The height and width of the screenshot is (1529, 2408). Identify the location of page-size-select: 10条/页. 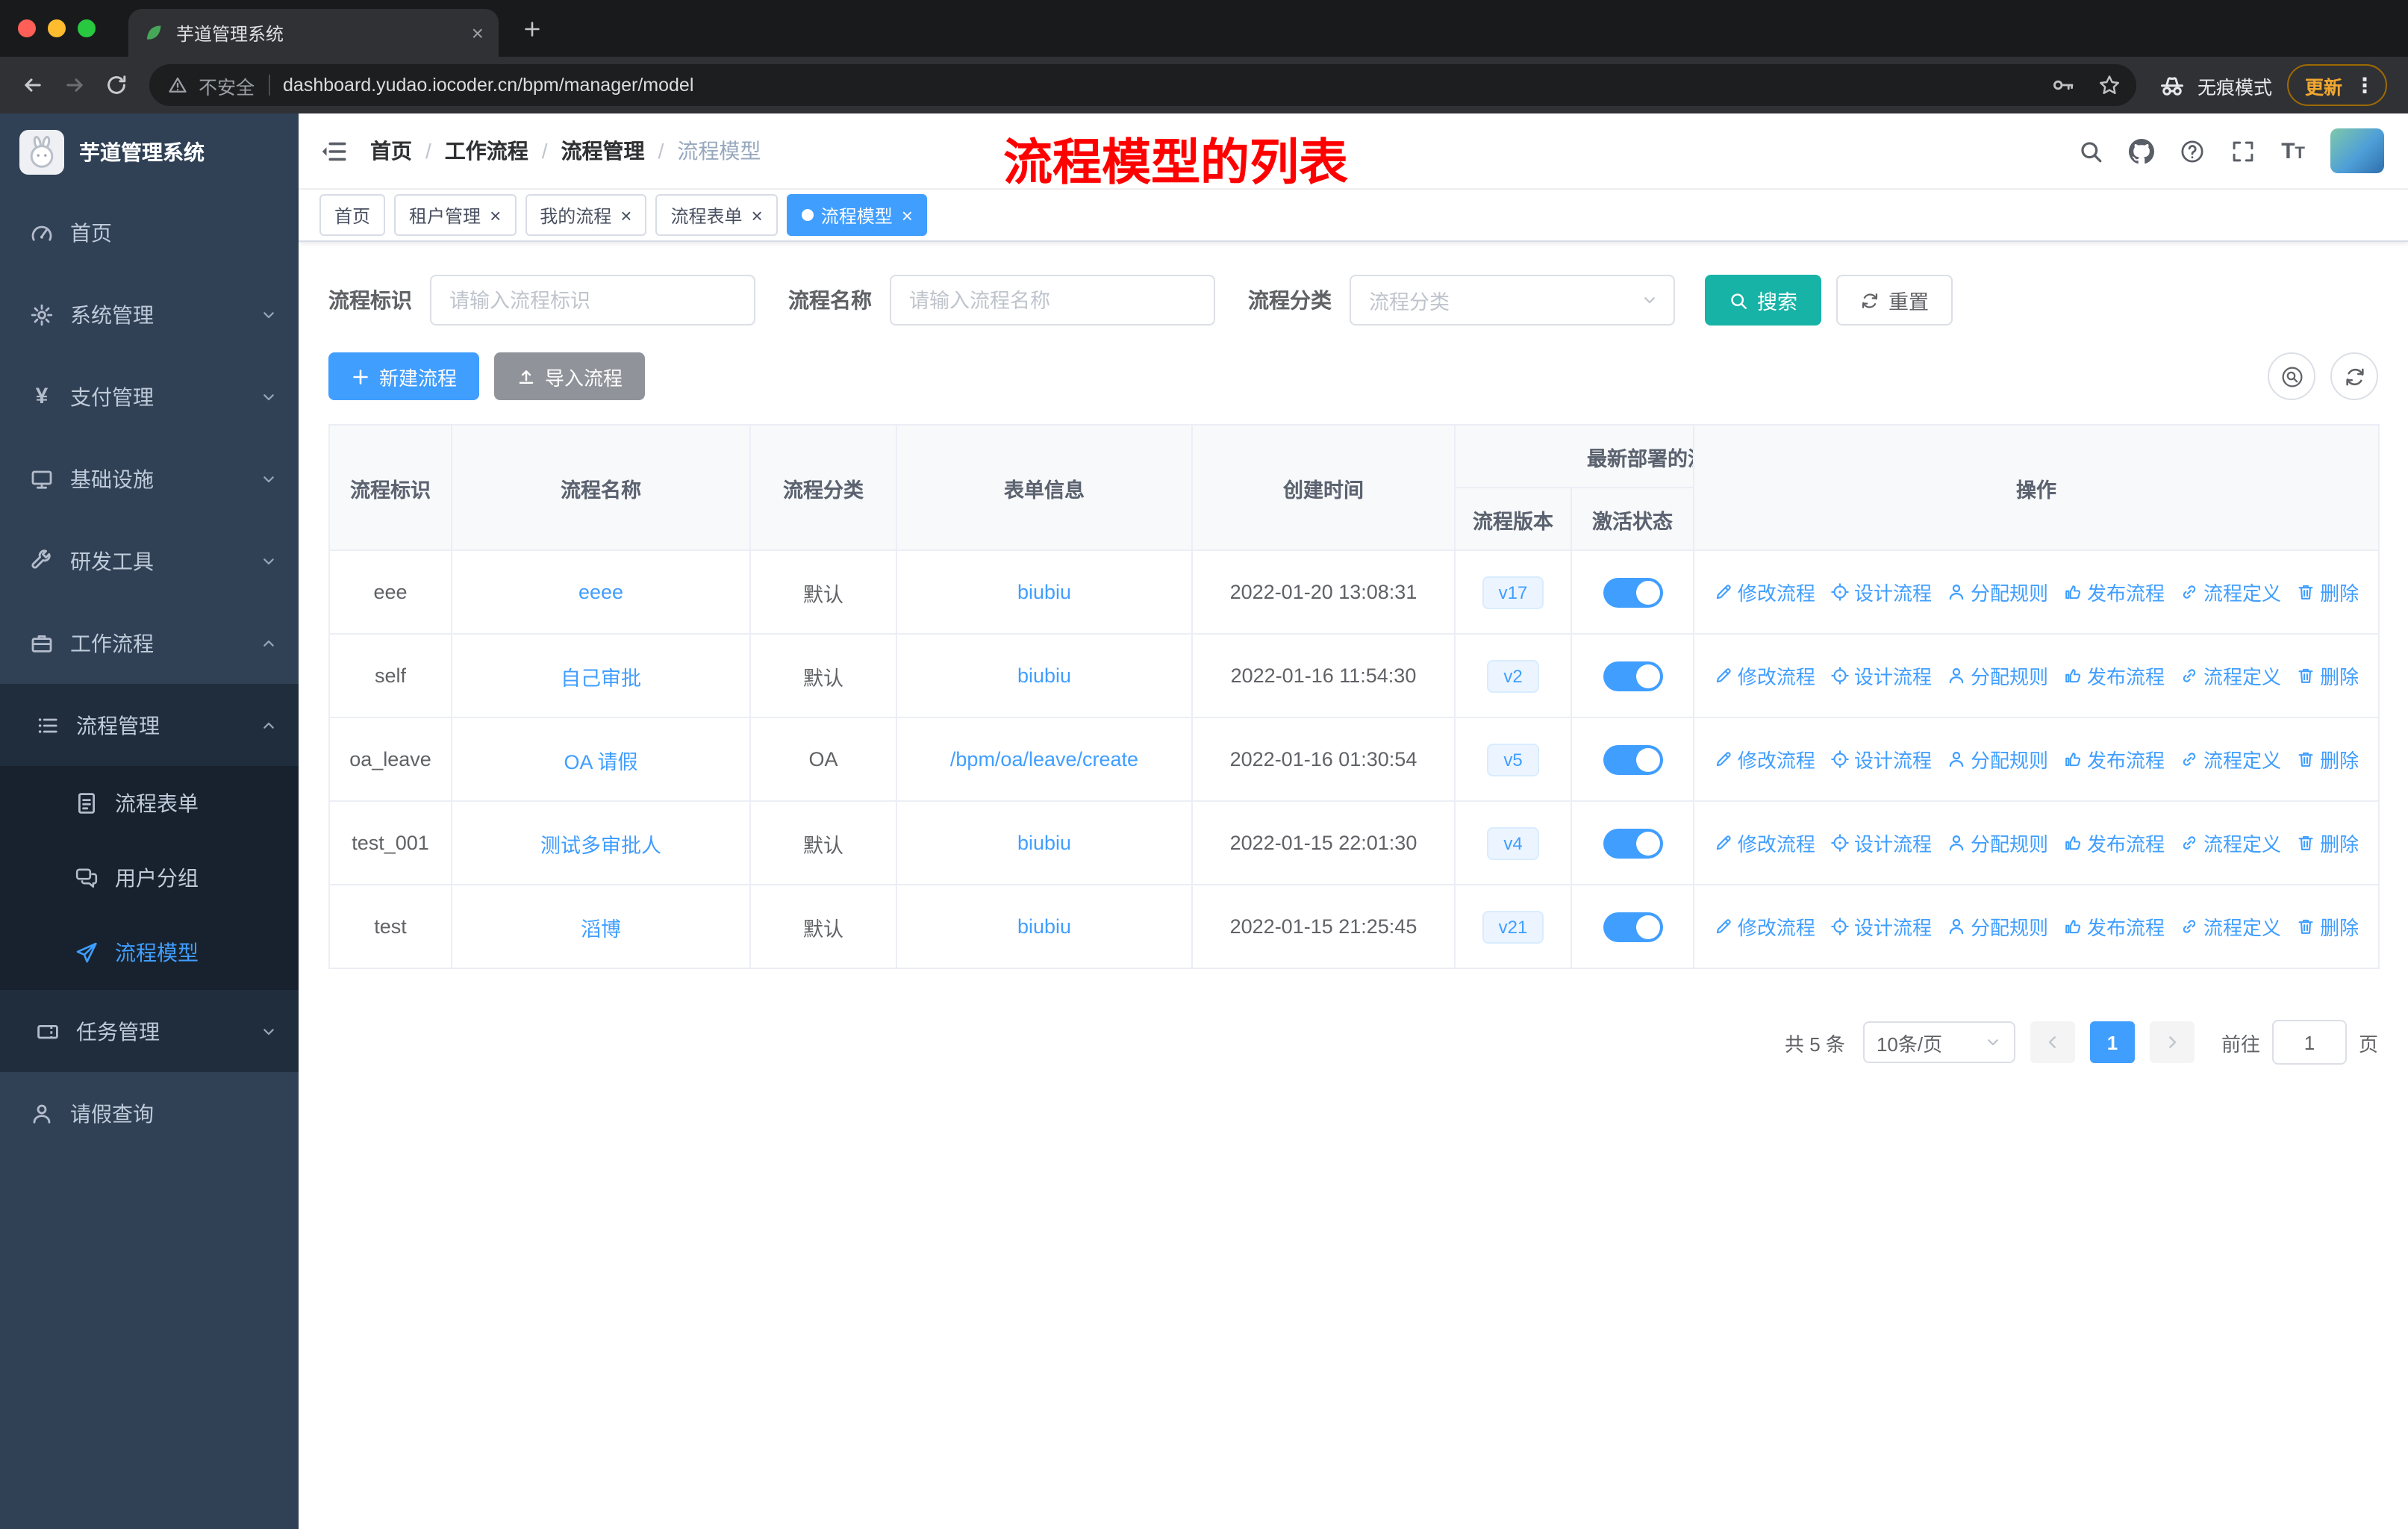
(1938, 1042).